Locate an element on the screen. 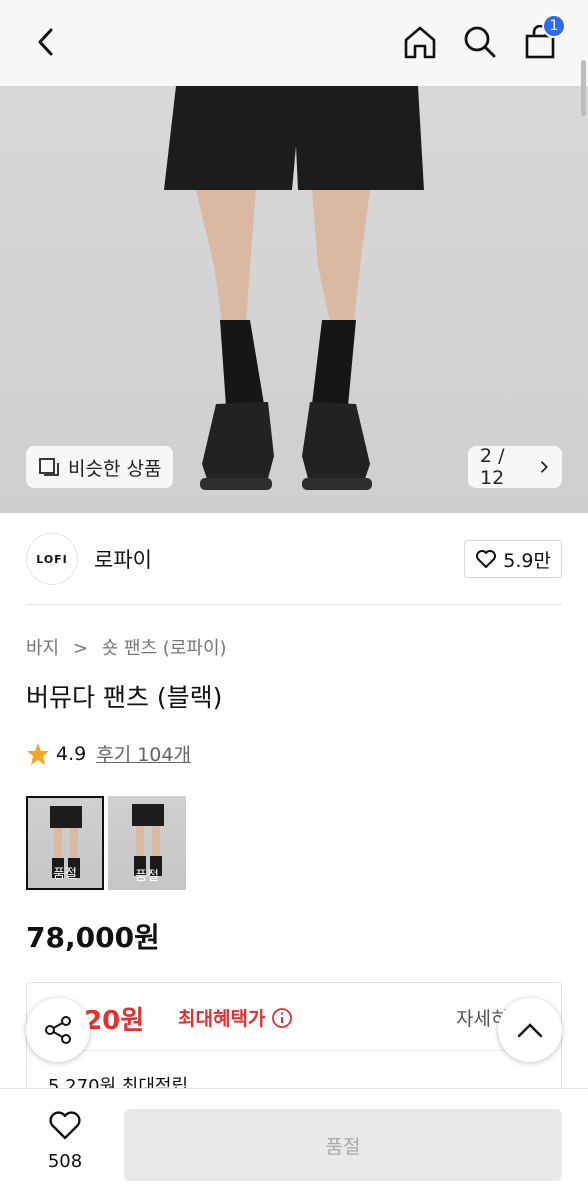 The height and width of the screenshot is (1200, 588). home-button is located at coordinates (420, 42).